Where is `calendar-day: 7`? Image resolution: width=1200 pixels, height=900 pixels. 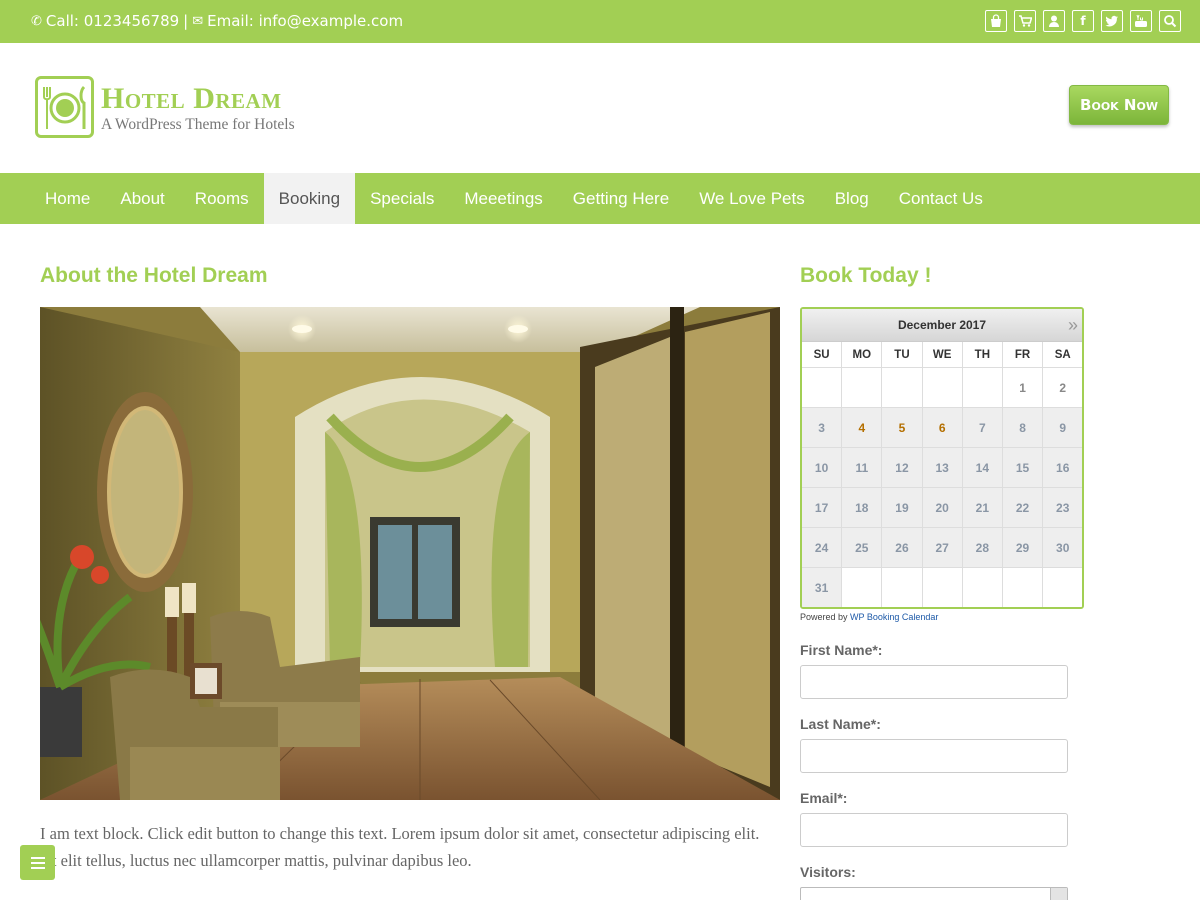
calendar-day: 7 is located at coordinates (982, 428).